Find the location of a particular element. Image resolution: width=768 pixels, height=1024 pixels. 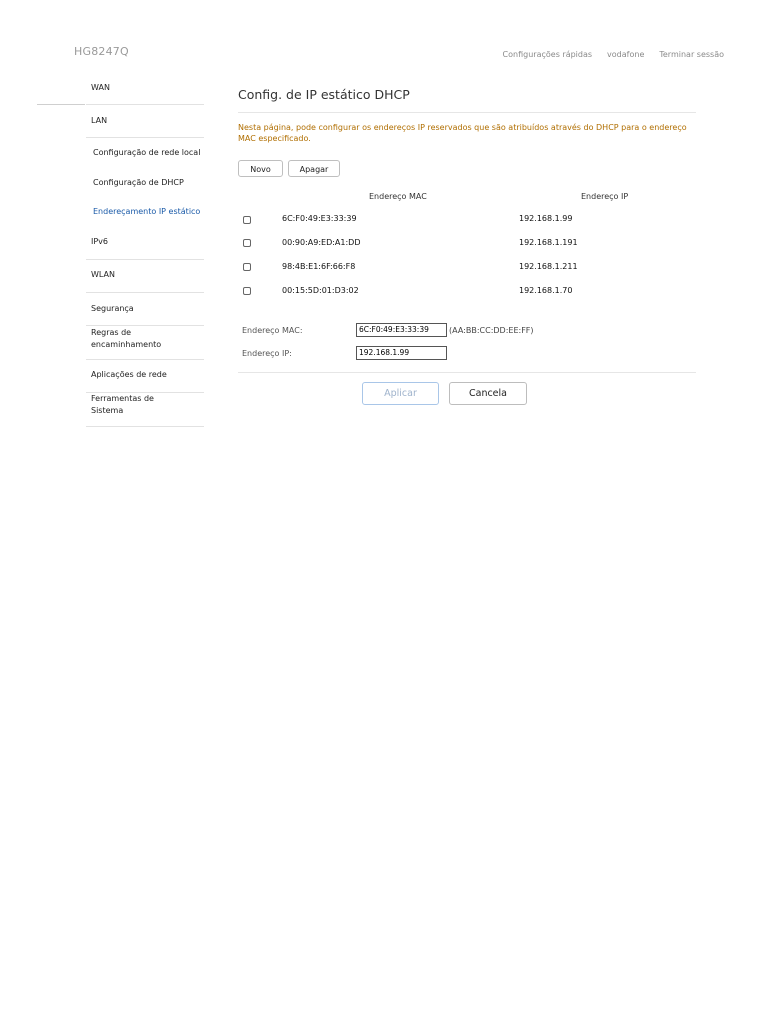

row-mac: 98:4B:E1:6F:66:F8 is located at coordinates (319, 266).